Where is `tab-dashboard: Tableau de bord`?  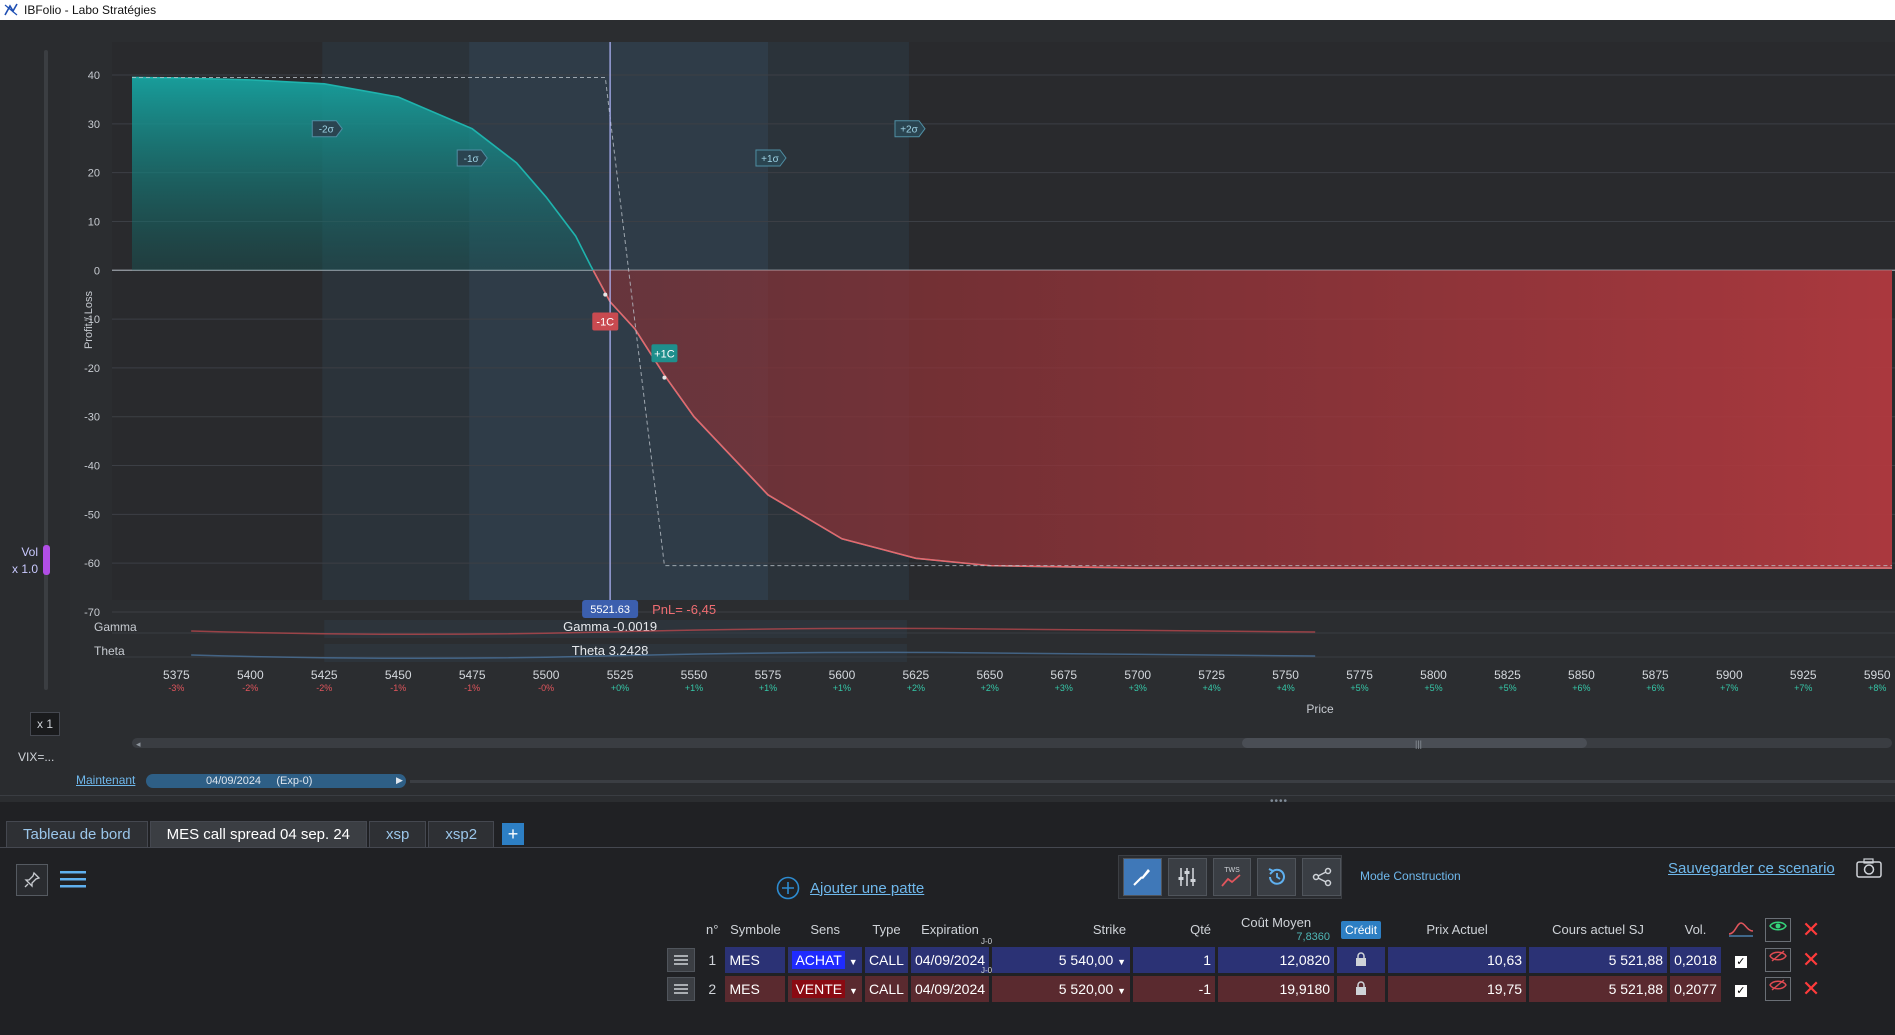
tab-dashboard: Tableau de bord is located at coordinates (77, 834).